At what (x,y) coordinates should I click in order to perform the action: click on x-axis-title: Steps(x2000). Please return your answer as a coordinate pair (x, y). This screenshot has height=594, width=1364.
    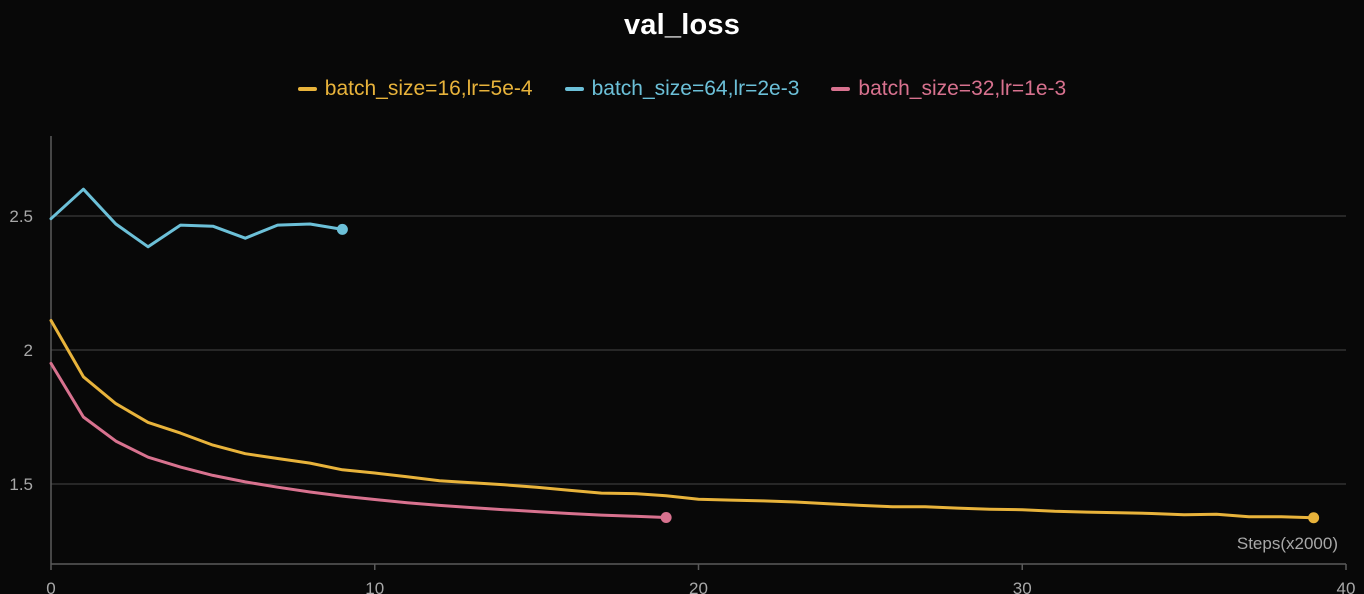
    Looking at the image, I should click on (1287, 543).